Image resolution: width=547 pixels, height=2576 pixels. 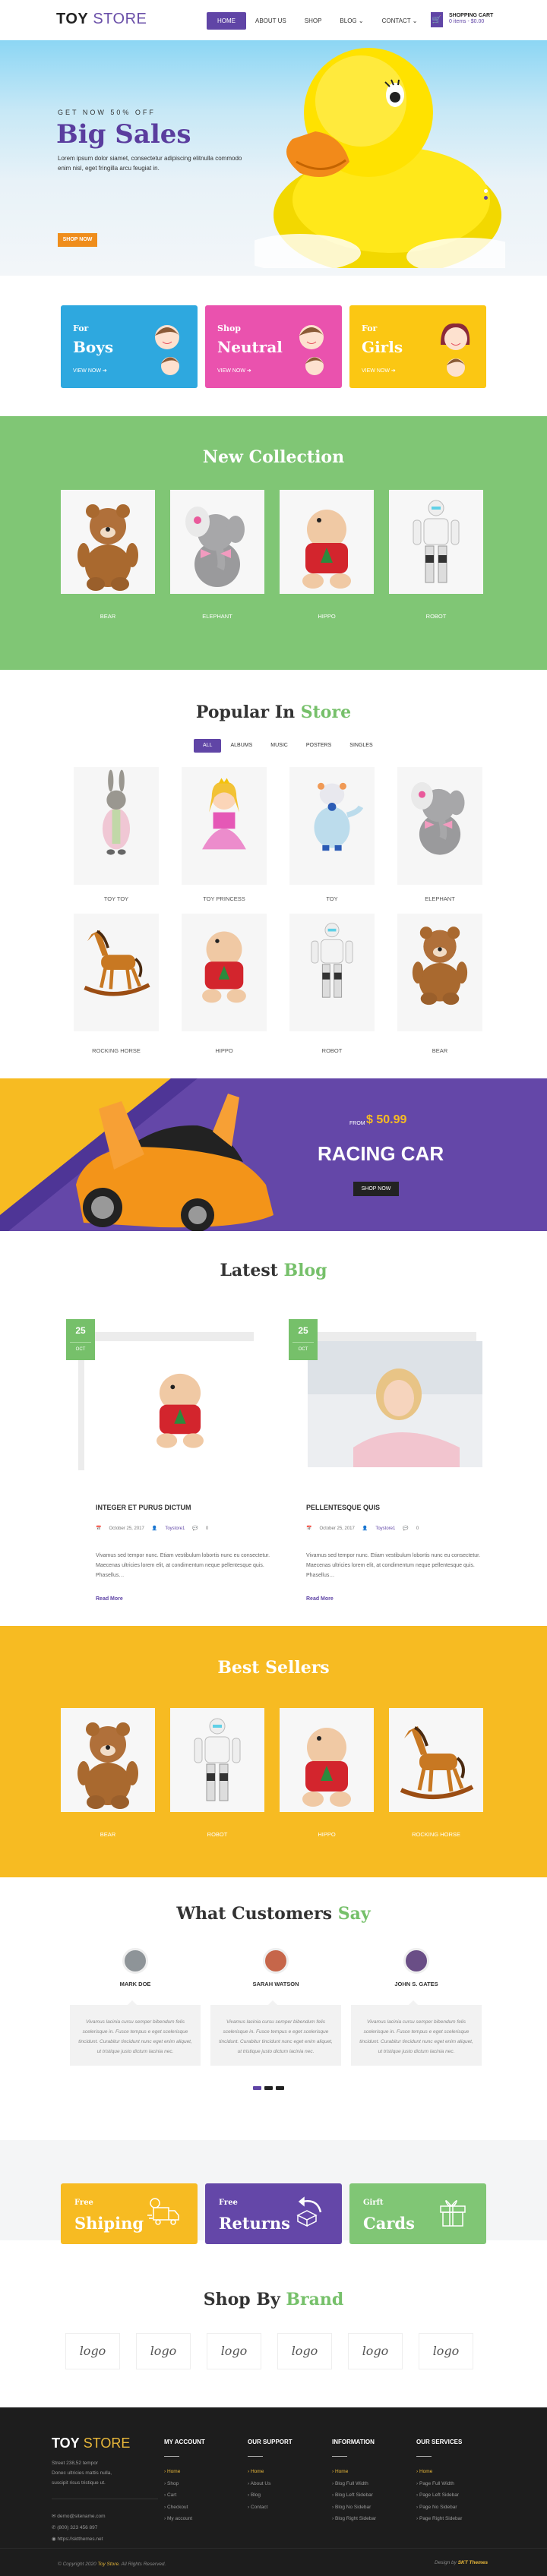 What do you see at coordinates (273, 347) in the screenshot?
I see `category-neutral: Shop Neutral VIEW NOW ➔` at bounding box center [273, 347].